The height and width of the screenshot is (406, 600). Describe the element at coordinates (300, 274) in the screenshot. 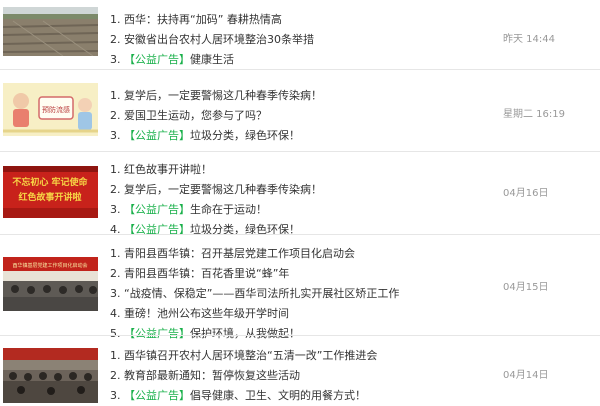

I see `news-link: 2. 青阳县酉华镇：百花香里说“蜂”年` at that location.